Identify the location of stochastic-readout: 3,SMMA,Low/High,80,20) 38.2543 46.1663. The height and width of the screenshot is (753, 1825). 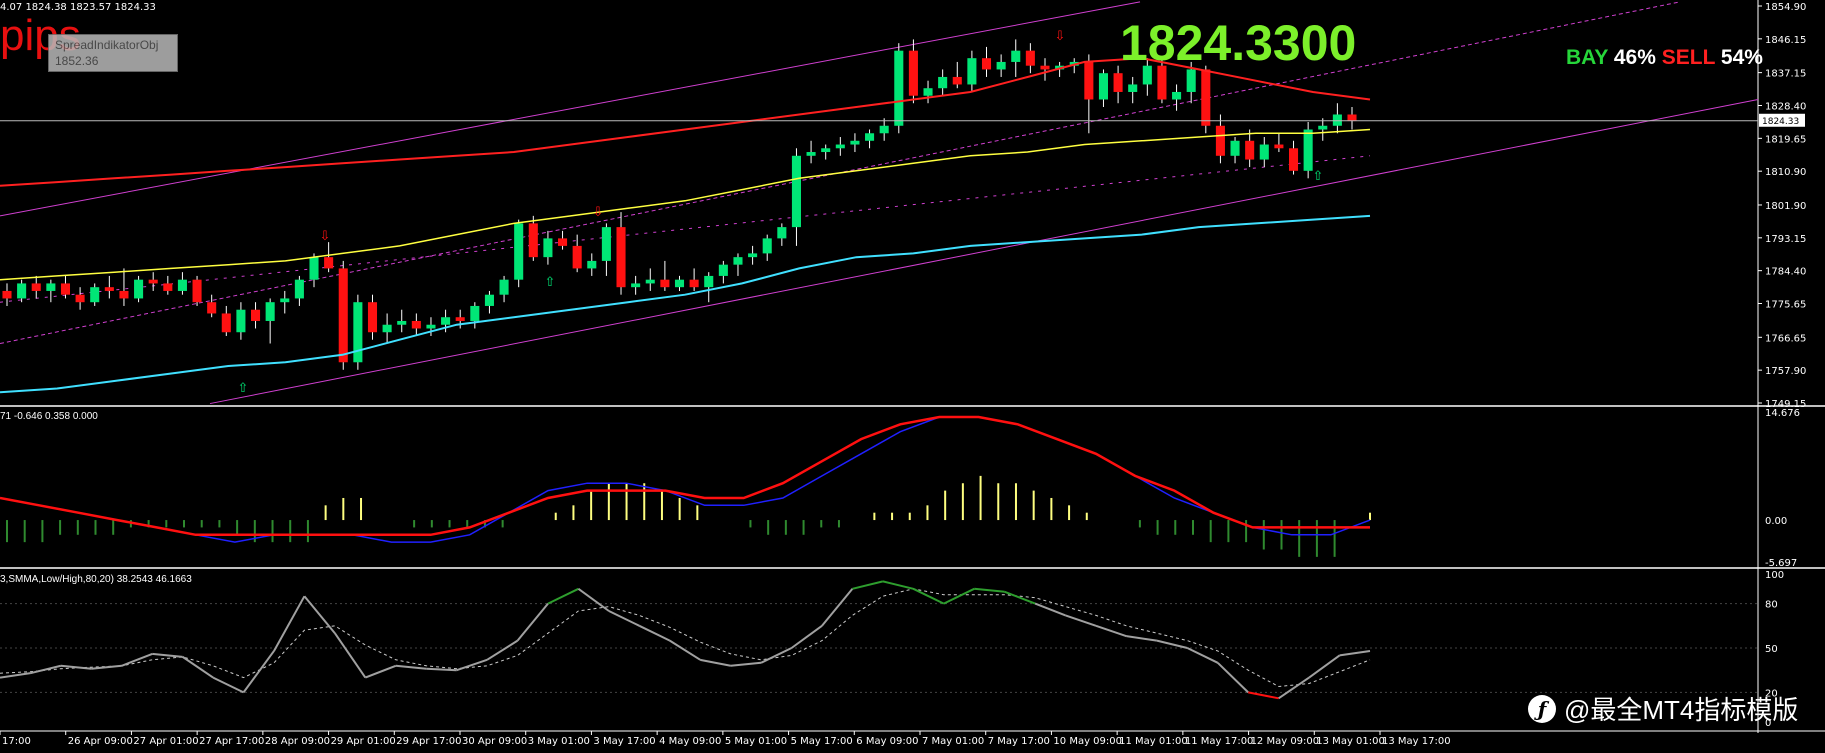
(96, 579).